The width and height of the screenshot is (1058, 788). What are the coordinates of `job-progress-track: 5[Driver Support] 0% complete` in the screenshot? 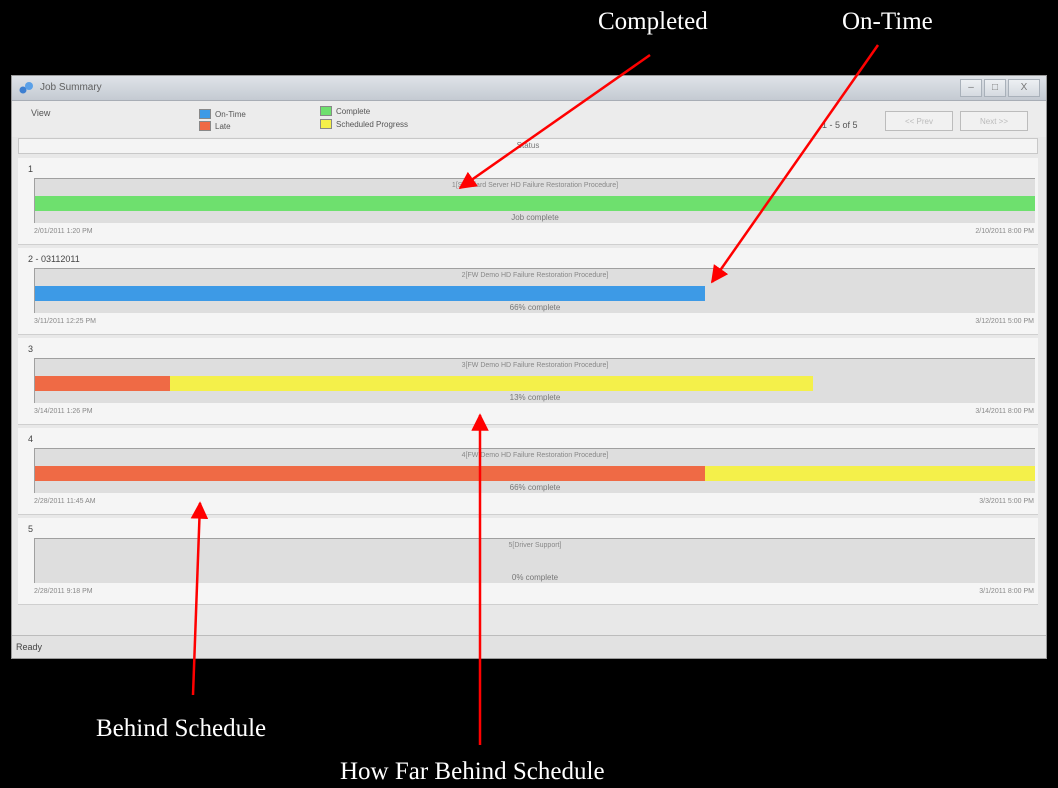 It's located at (534, 560).